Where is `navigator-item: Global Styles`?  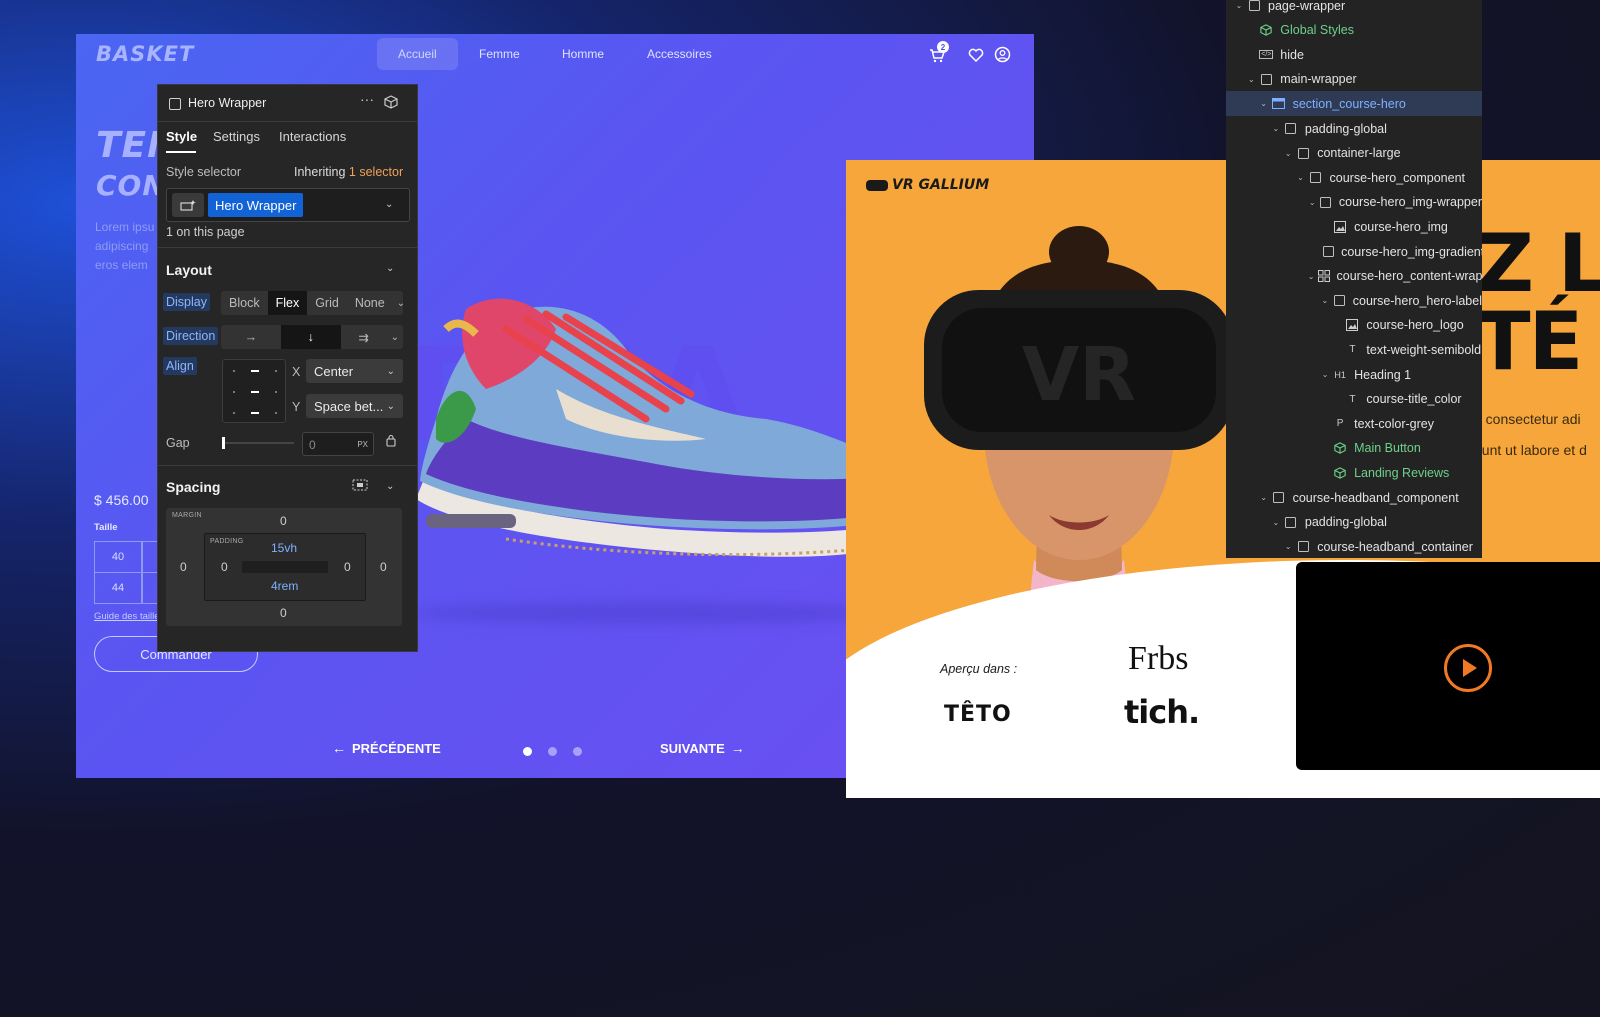 navigator-item: Global Styles is located at coordinates (1354, 30).